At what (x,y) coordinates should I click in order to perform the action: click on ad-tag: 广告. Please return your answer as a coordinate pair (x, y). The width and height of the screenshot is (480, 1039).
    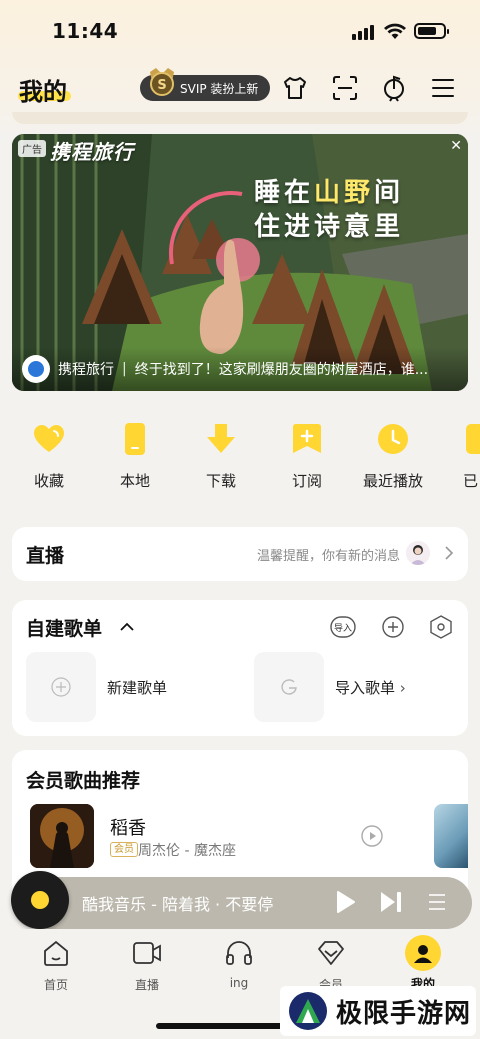
    Looking at the image, I should click on (32, 148).